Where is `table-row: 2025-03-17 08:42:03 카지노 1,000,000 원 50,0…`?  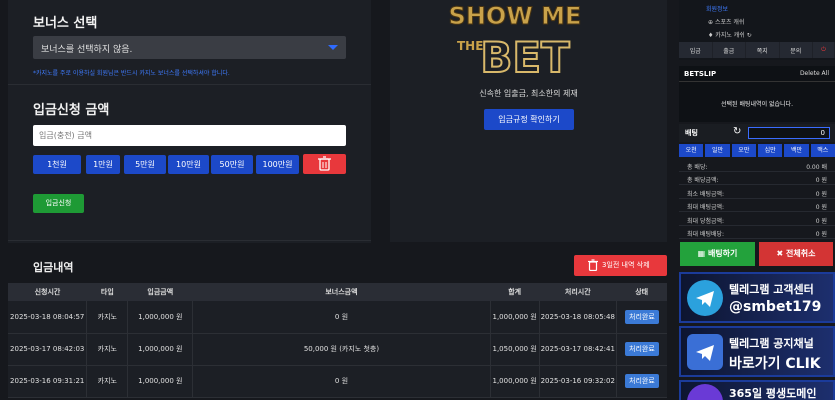
table-row: 2025-03-17 08:42:03 카지노 1,000,000 원 50,0… is located at coordinates (337, 349).